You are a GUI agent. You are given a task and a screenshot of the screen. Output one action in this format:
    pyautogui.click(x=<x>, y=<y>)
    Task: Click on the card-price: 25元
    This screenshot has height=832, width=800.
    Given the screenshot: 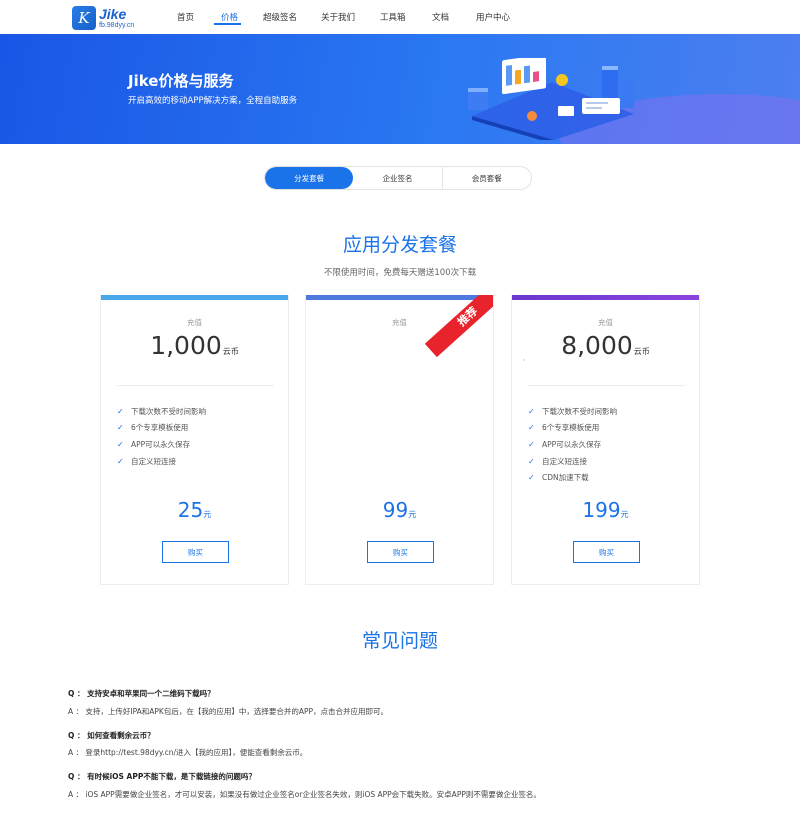 What is the action you would take?
    pyautogui.click(x=194, y=510)
    